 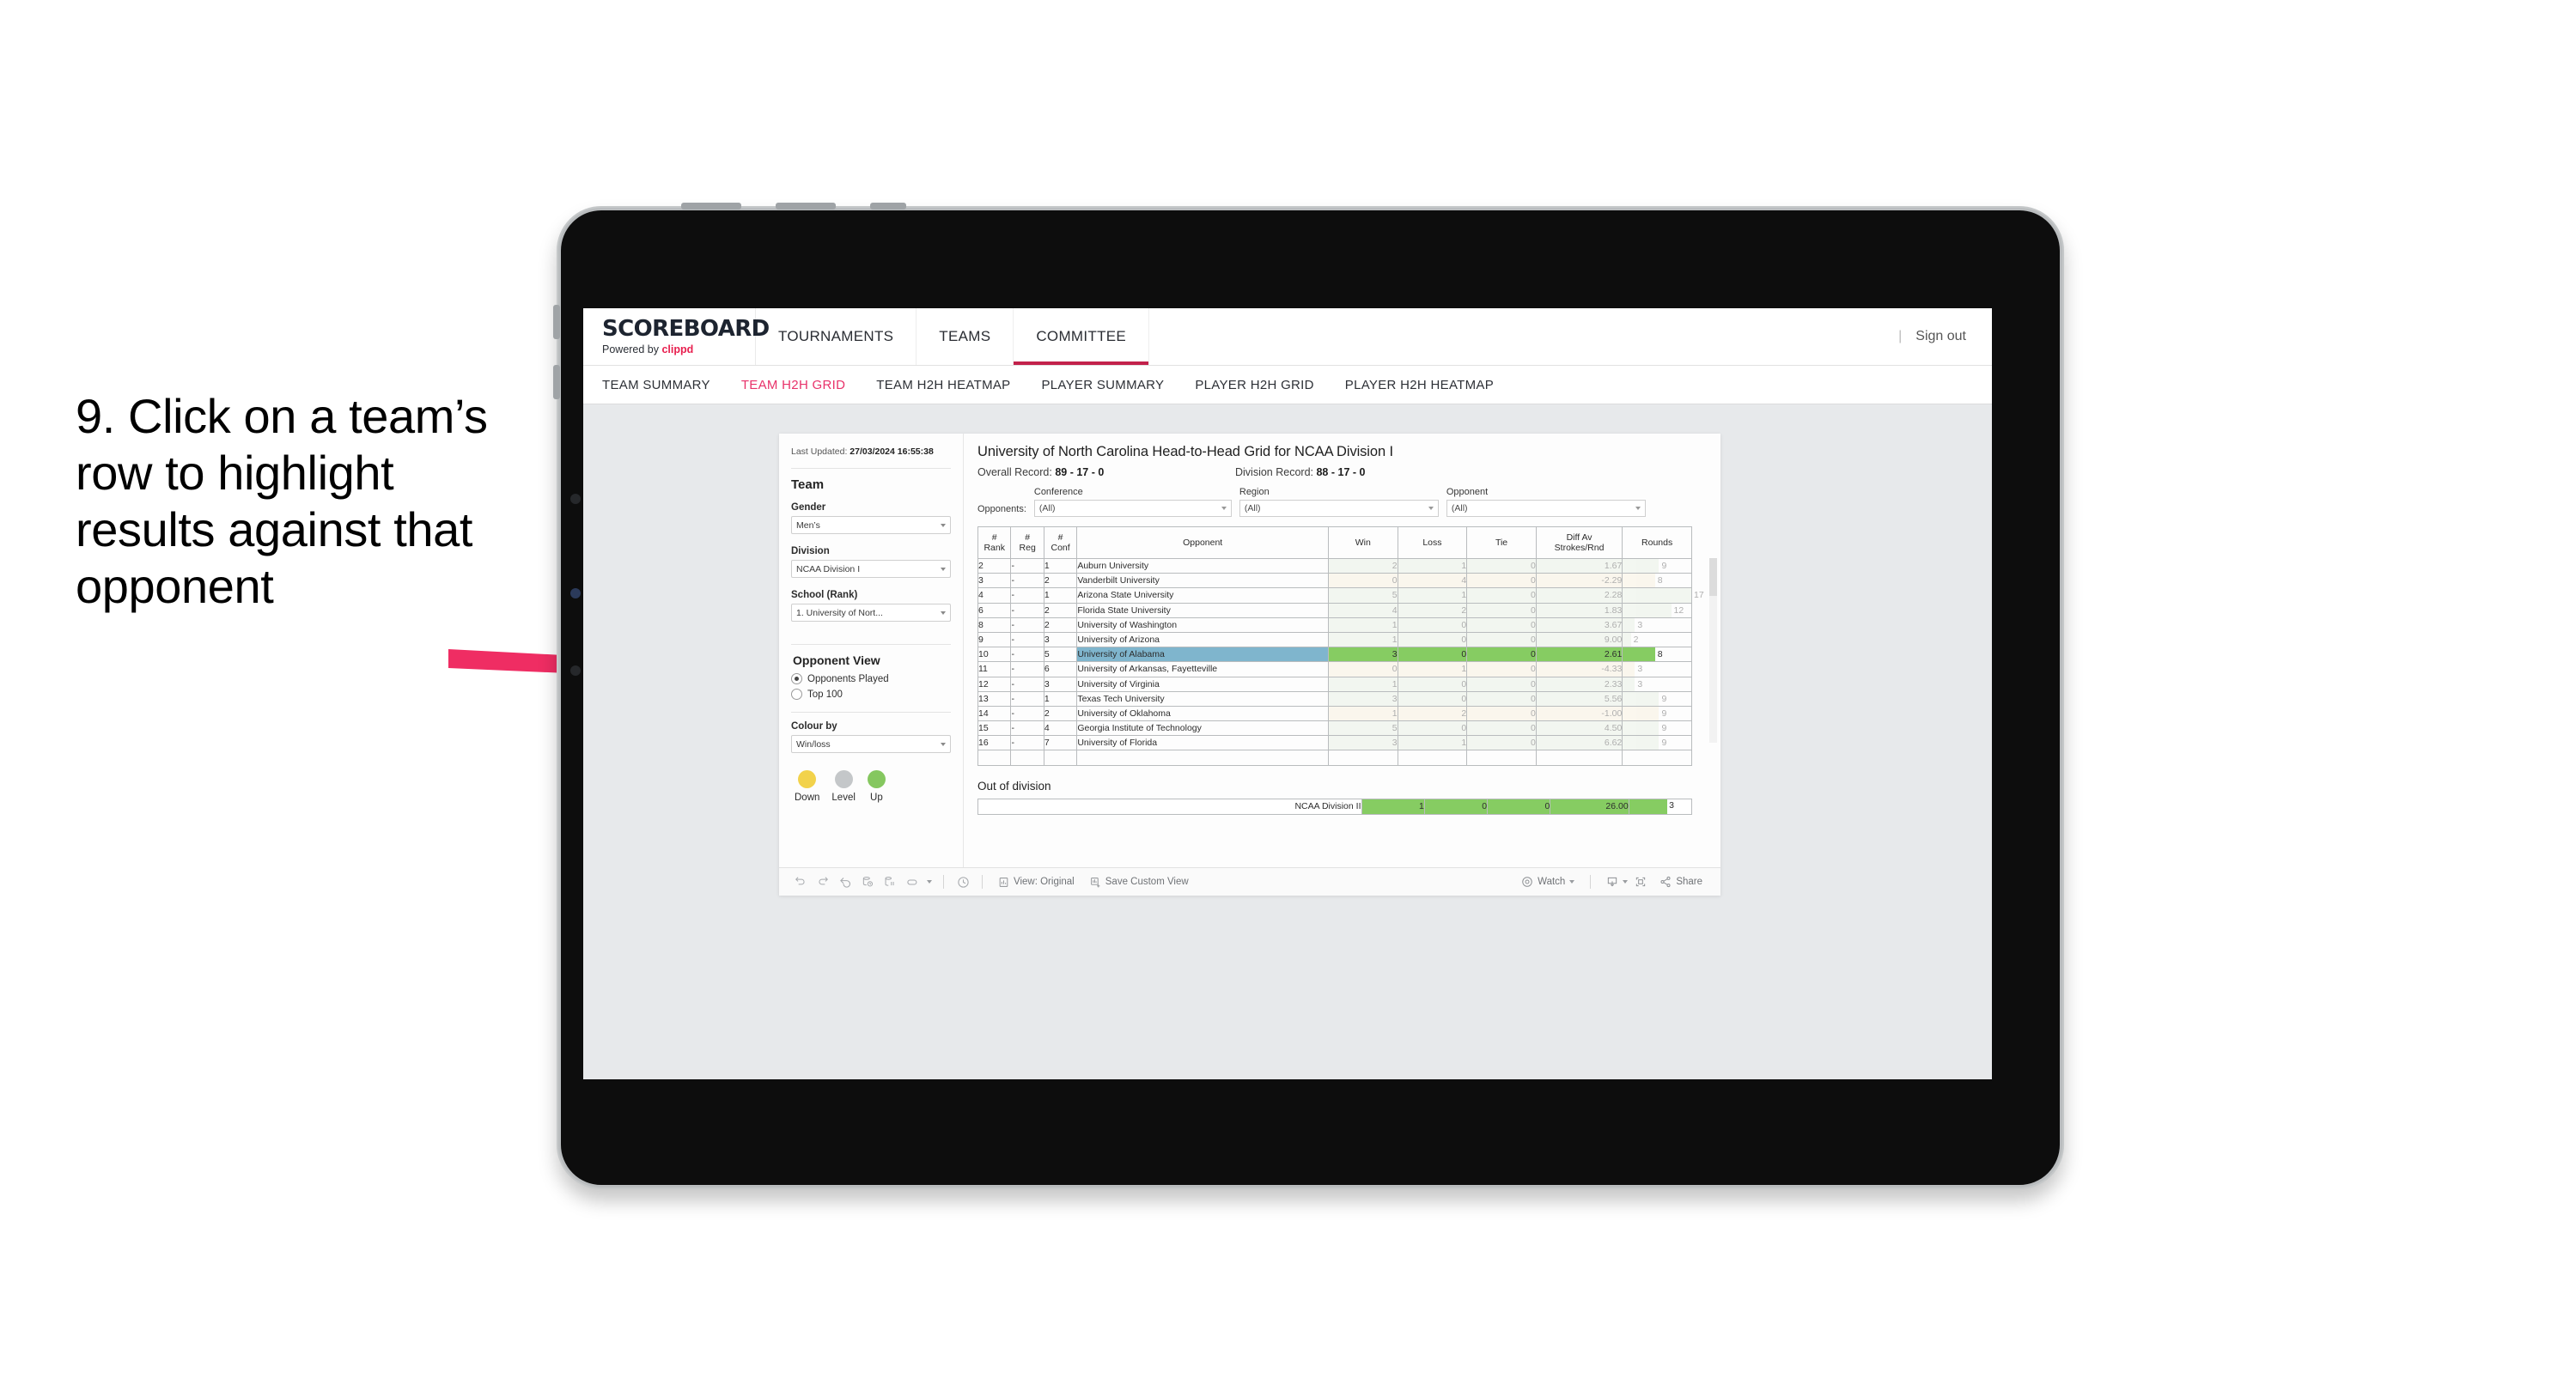 What do you see at coordinates (867, 882) in the screenshot?
I see `refresh-data-icon` at bounding box center [867, 882].